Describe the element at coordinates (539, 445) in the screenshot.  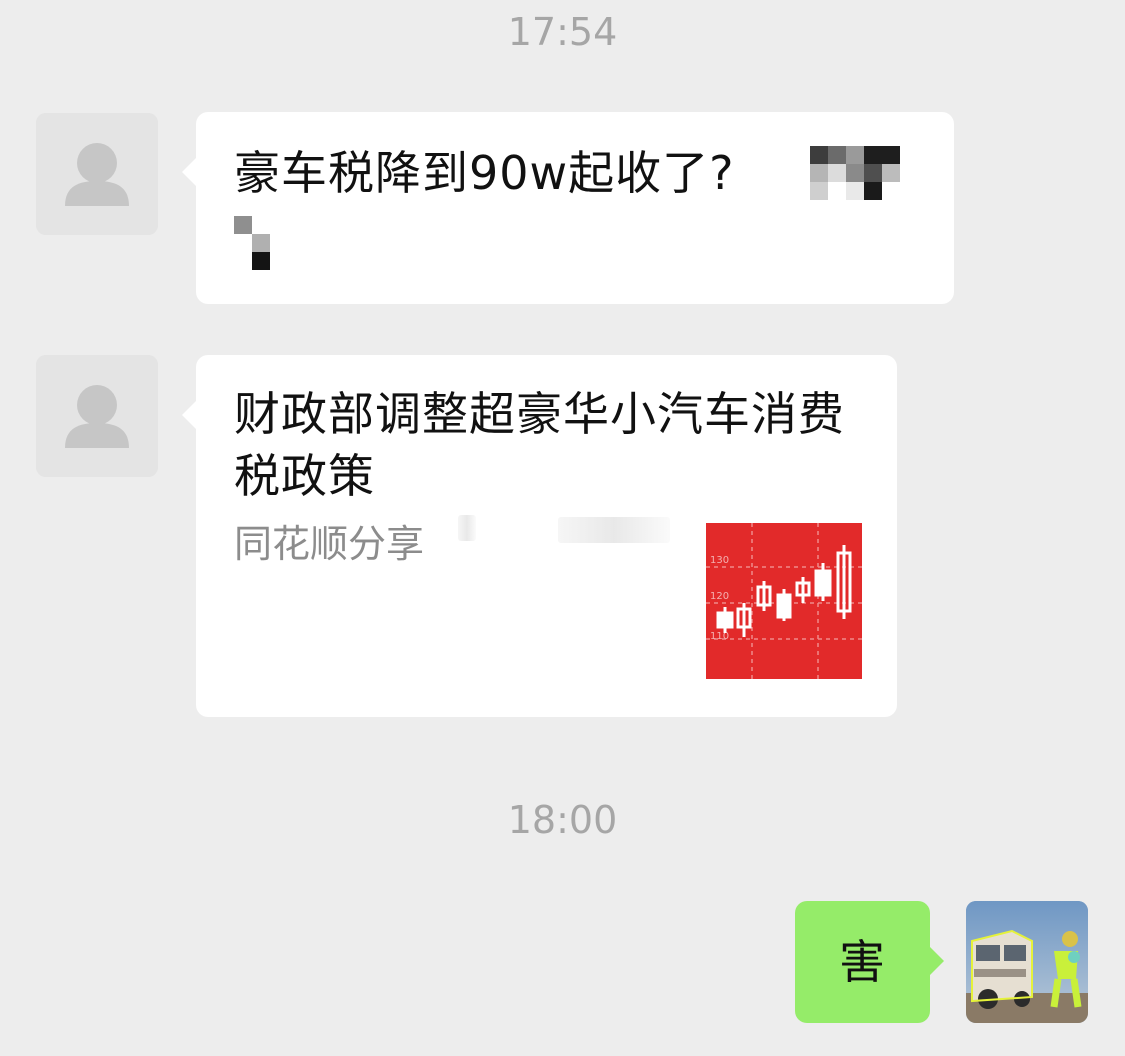
I see `link-card-title: 财政部调整超豪华小汽车消费税政策` at that location.